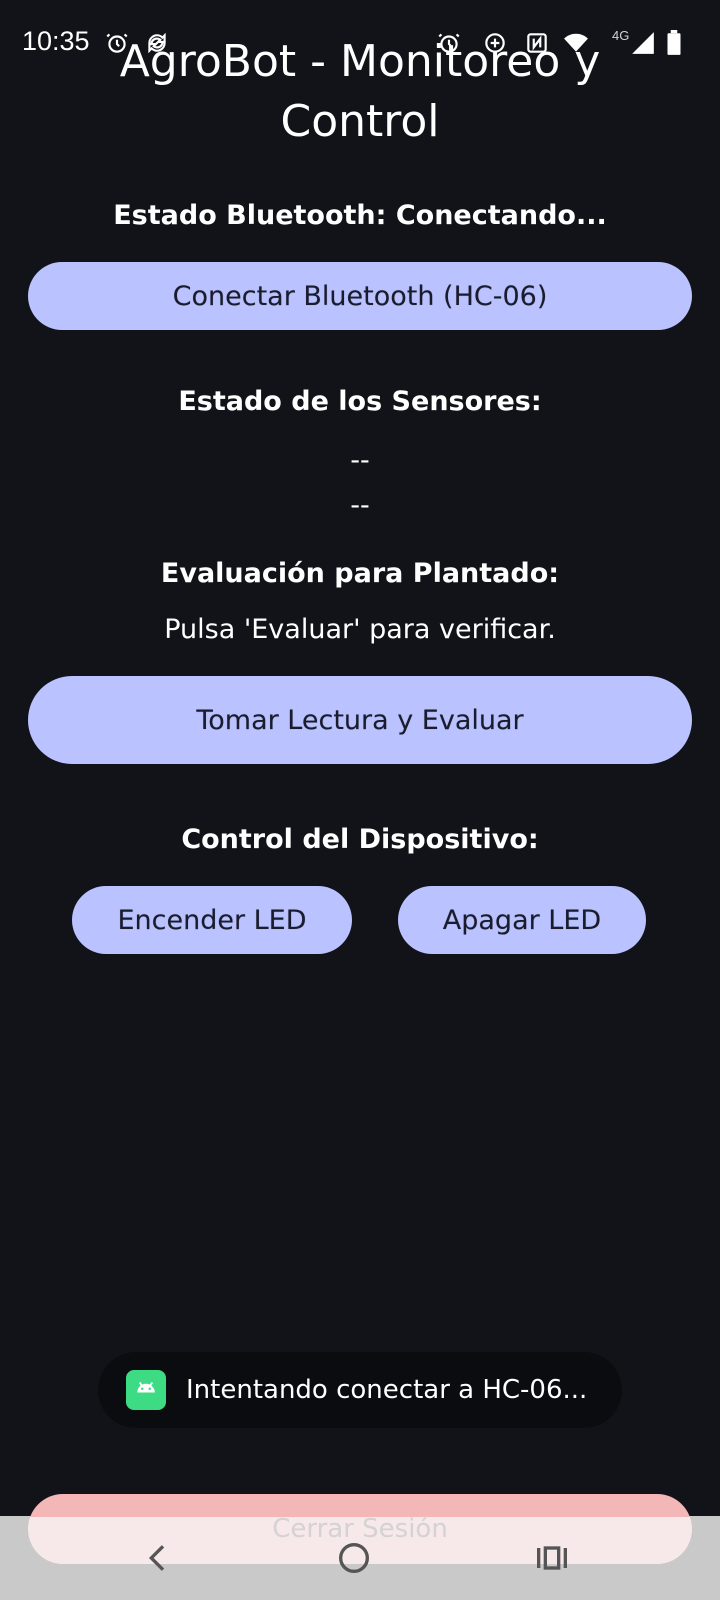 This screenshot has height=1600, width=720. What do you see at coordinates (360, 401) in the screenshot?
I see `sensors-heading: Estado de los Sensores:` at bounding box center [360, 401].